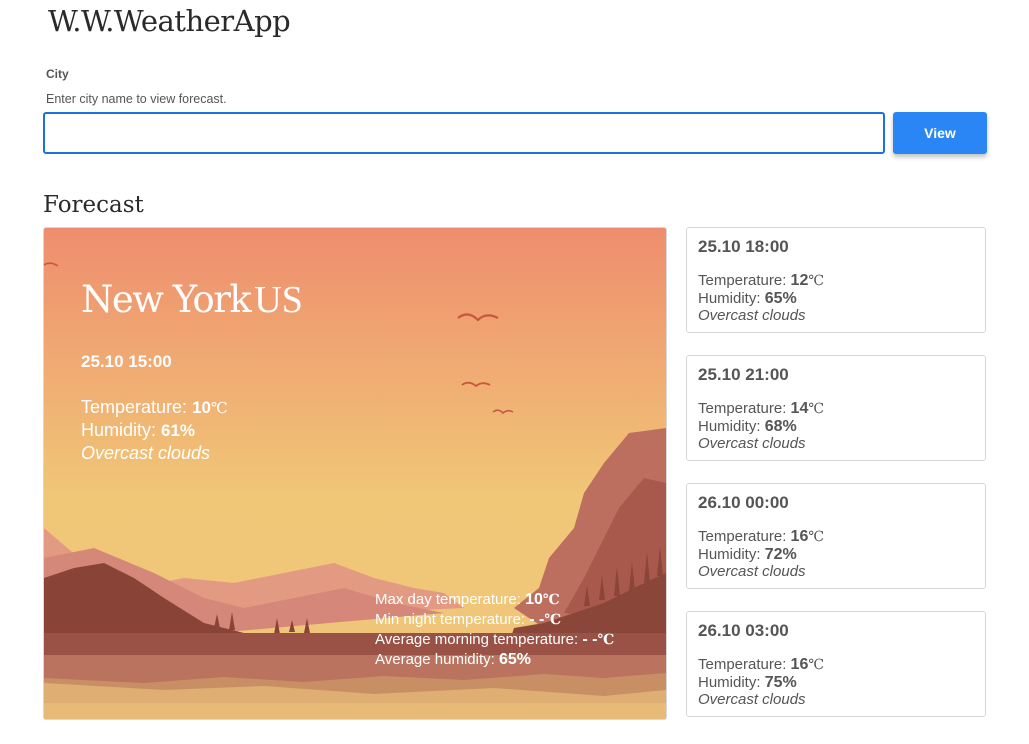 The width and height of the screenshot is (1029, 744). Describe the element at coordinates (169, 21) in the screenshot. I see `app-title: W.W.WeatherApp` at that location.